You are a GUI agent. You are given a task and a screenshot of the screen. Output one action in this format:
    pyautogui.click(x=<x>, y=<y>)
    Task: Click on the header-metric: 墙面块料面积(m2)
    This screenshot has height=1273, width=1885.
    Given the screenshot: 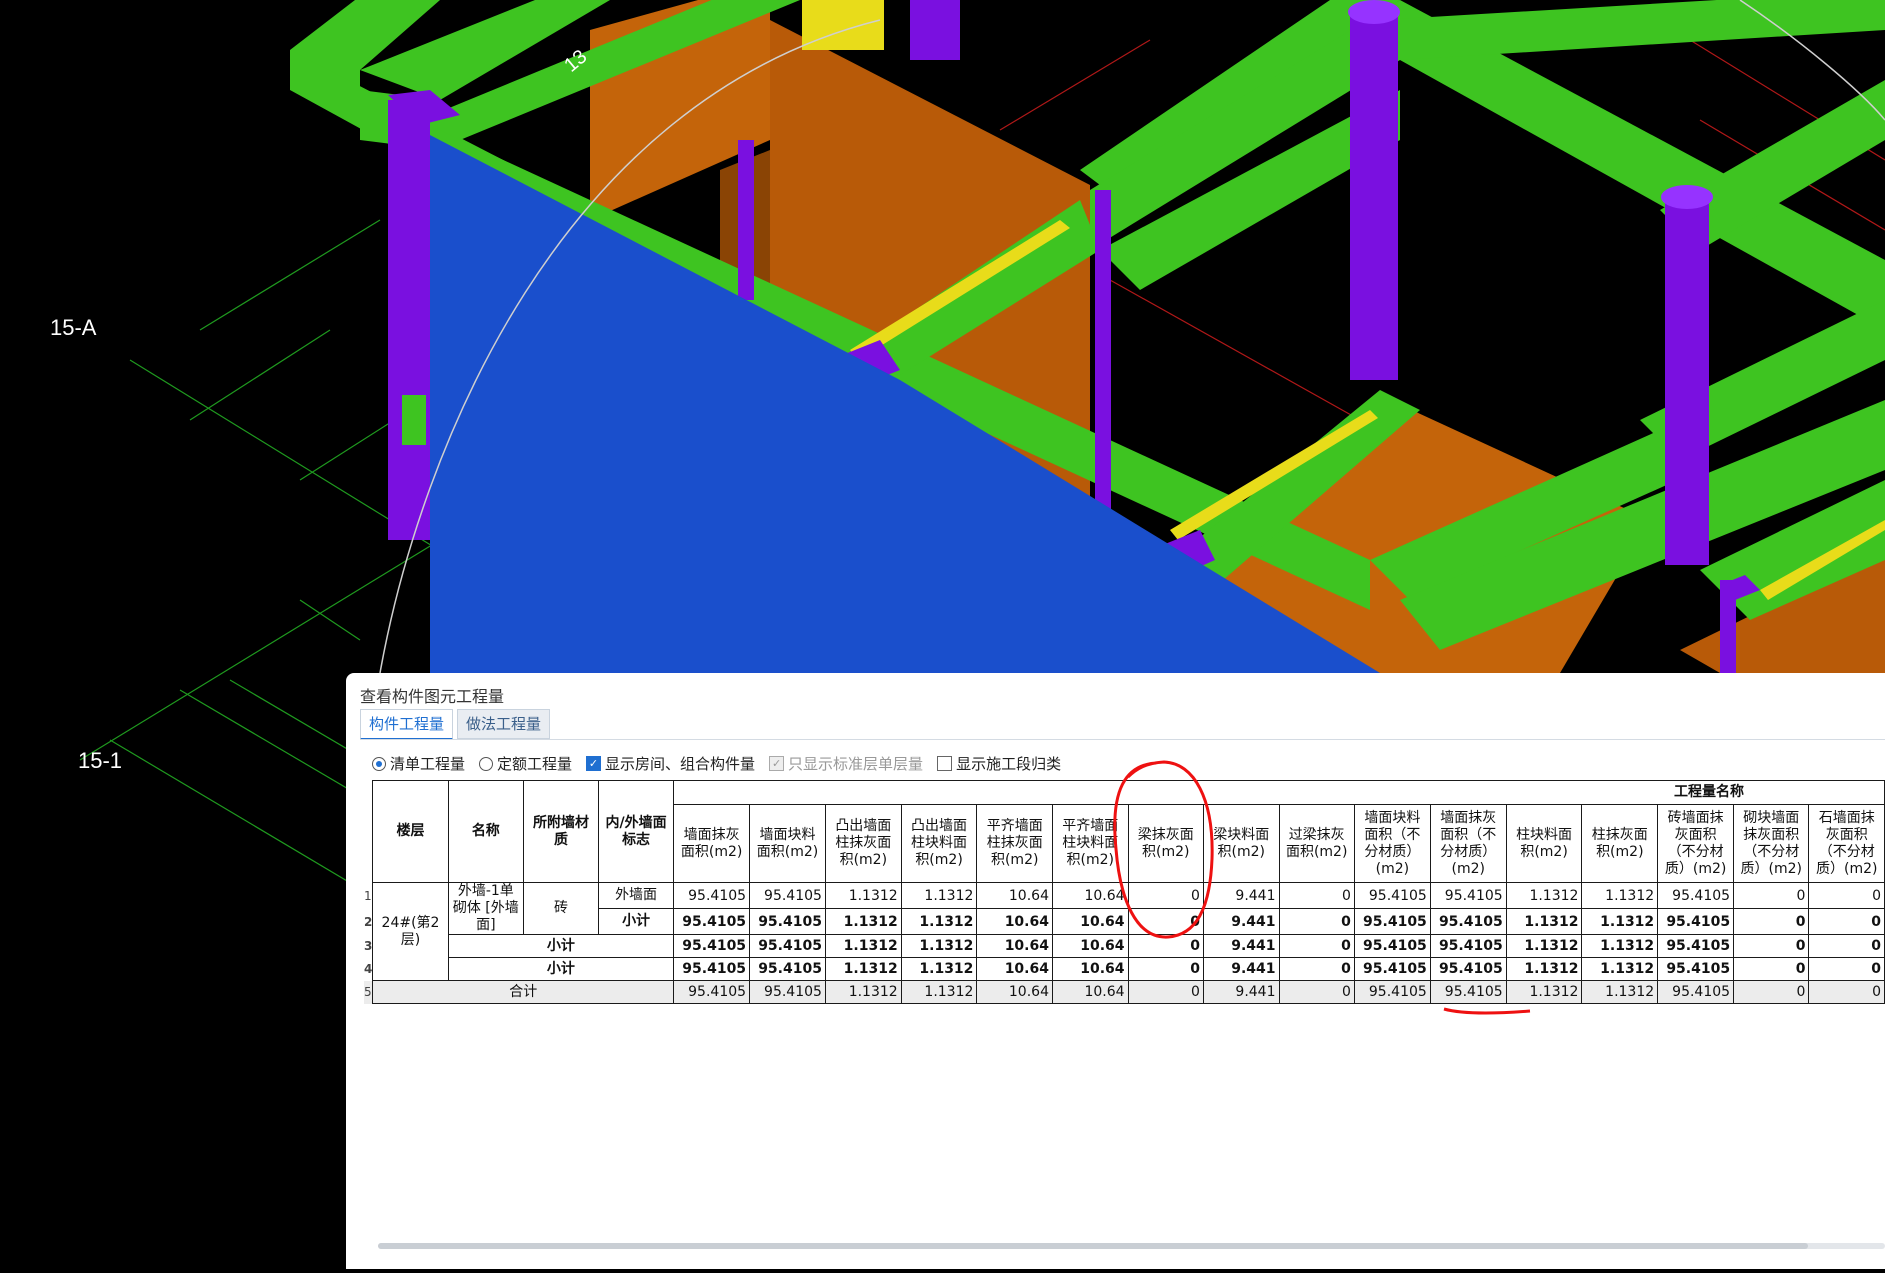 What is the action you would take?
    pyautogui.click(x=787, y=843)
    